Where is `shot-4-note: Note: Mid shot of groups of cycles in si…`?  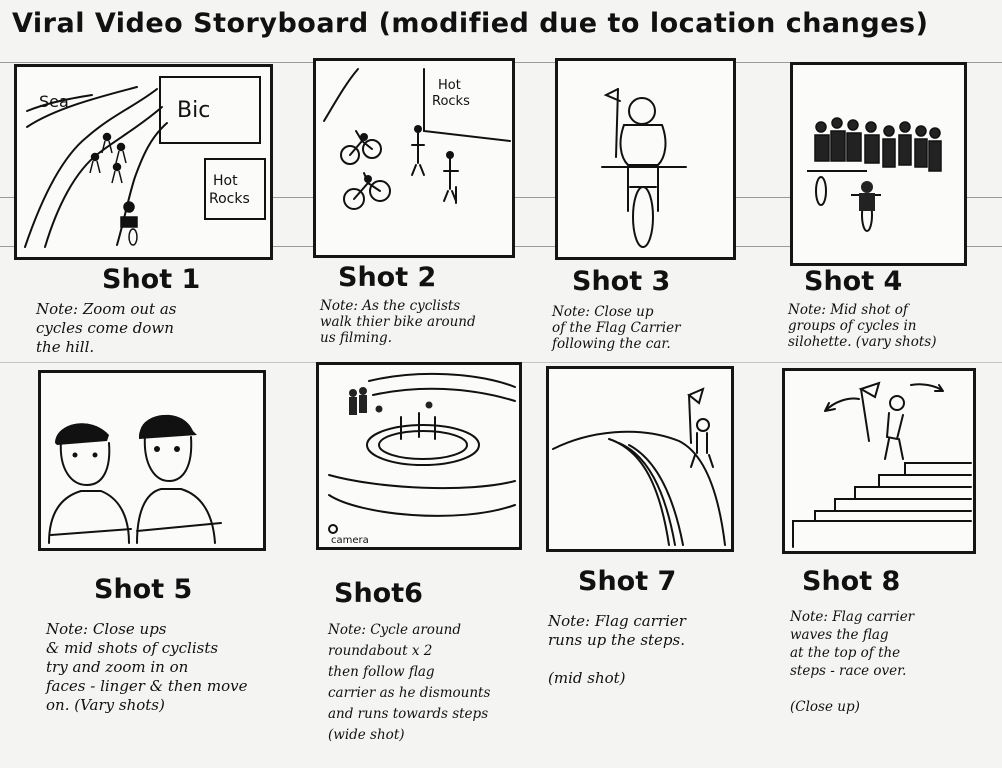
shot-4-note: Note: Mid shot of groups of cycles in si… is located at coordinates (862, 326).